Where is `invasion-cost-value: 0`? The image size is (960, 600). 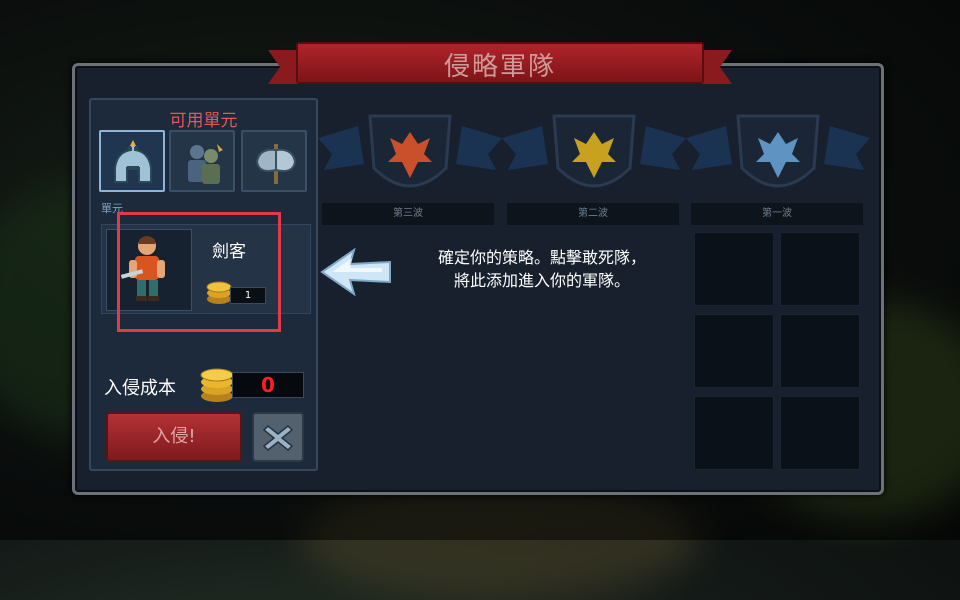
invasion-cost-value: 0 is located at coordinates (268, 385).